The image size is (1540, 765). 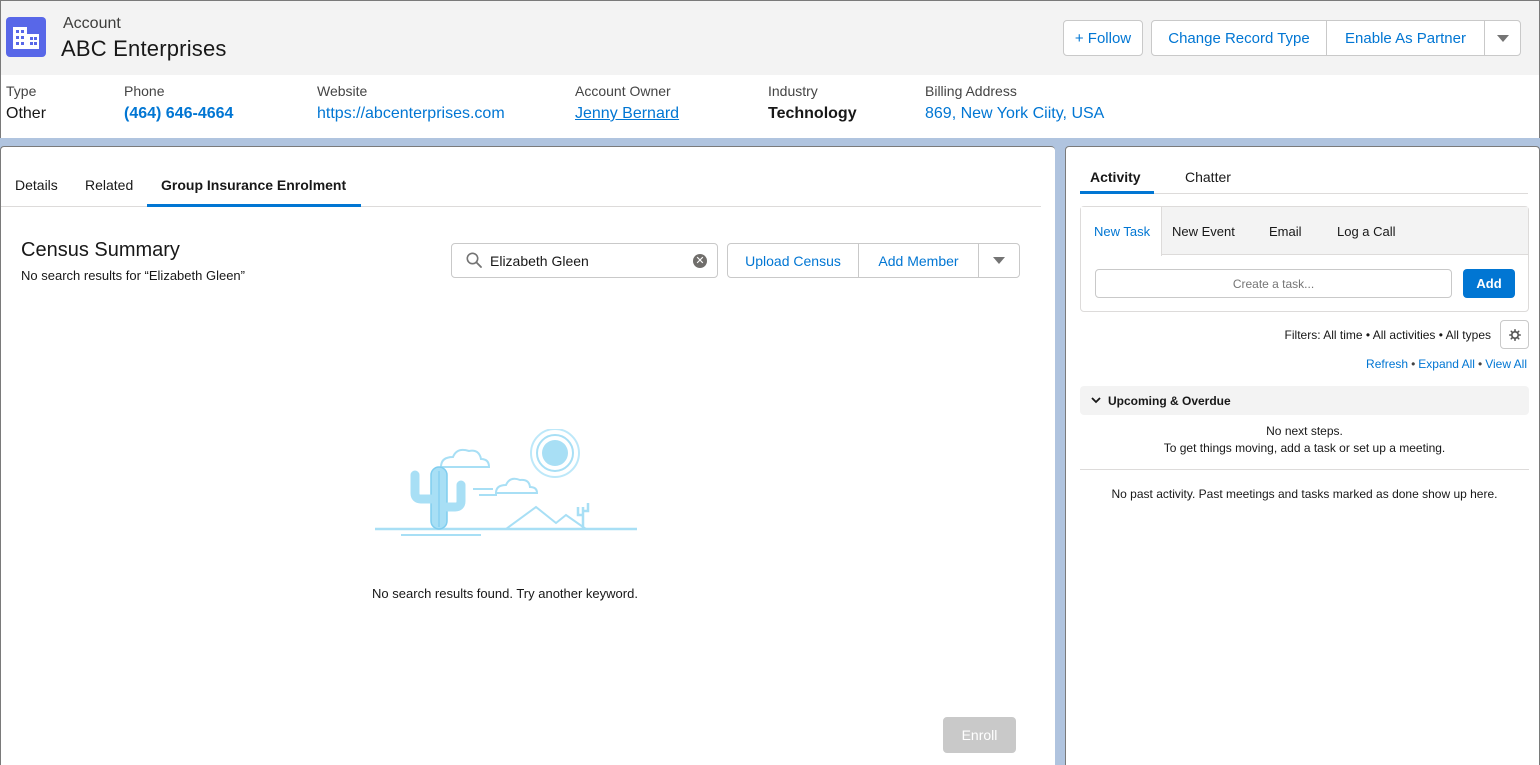 I want to click on tab-log-a-call: Log a Call, so click(x=1366, y=231).